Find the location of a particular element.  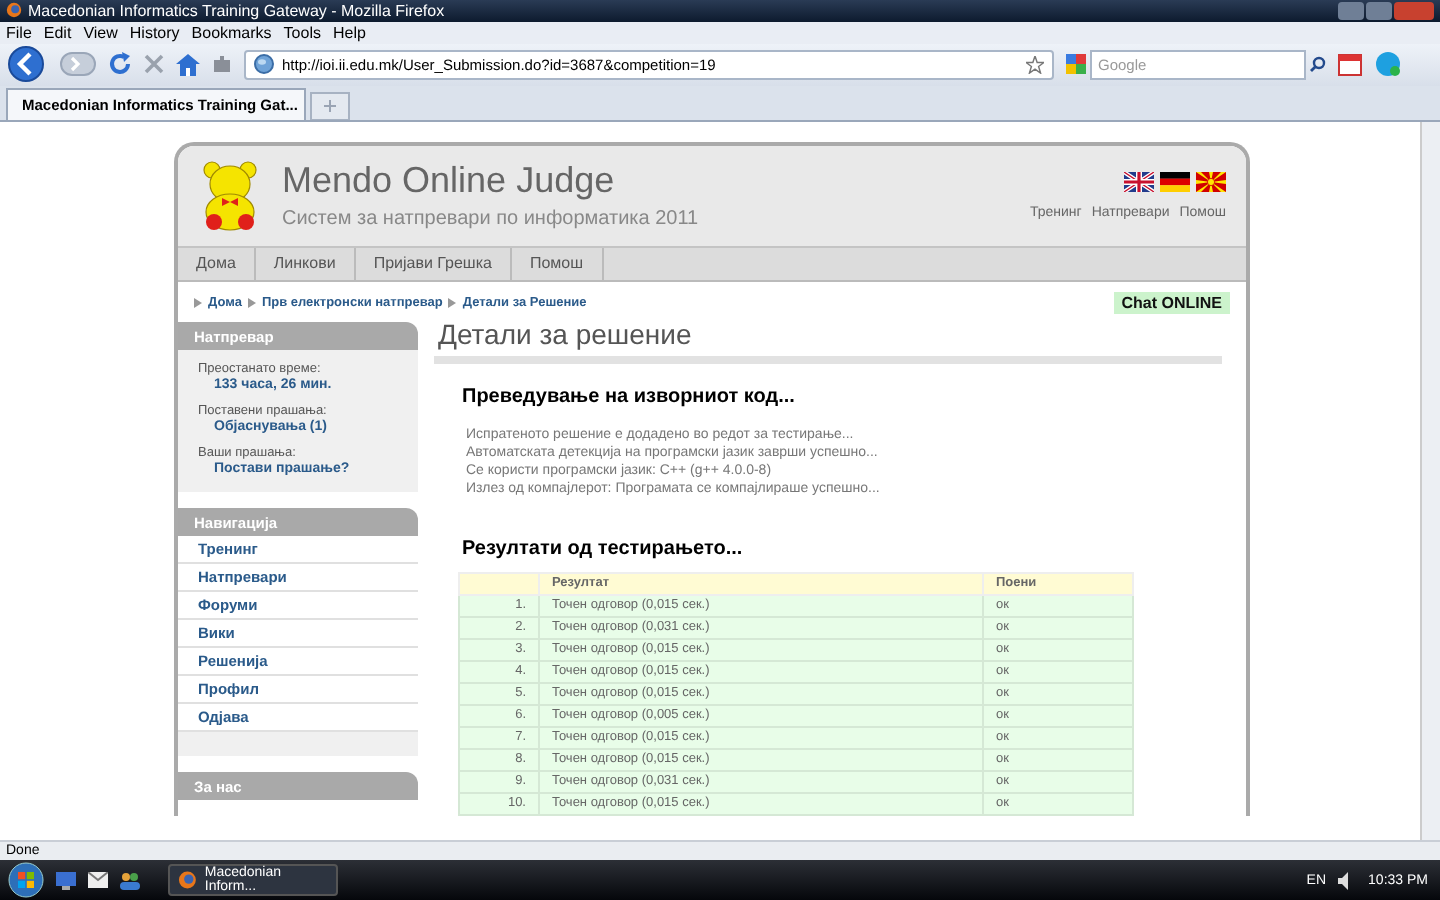

menu-item: Edit is located at coordinates (57, 32).